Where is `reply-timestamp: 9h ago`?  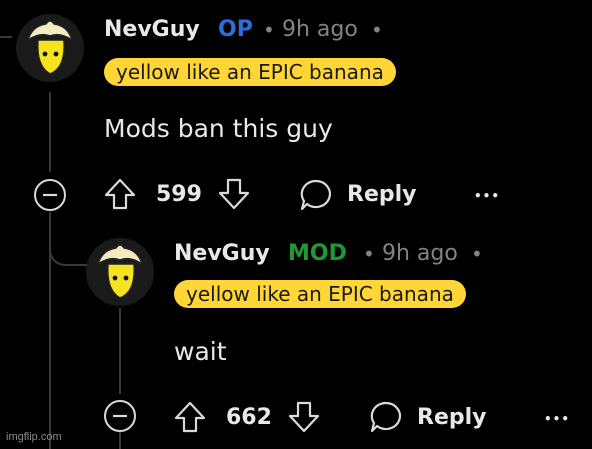
reply-timestamp: 9h ago is located at coordinates (420, 254).